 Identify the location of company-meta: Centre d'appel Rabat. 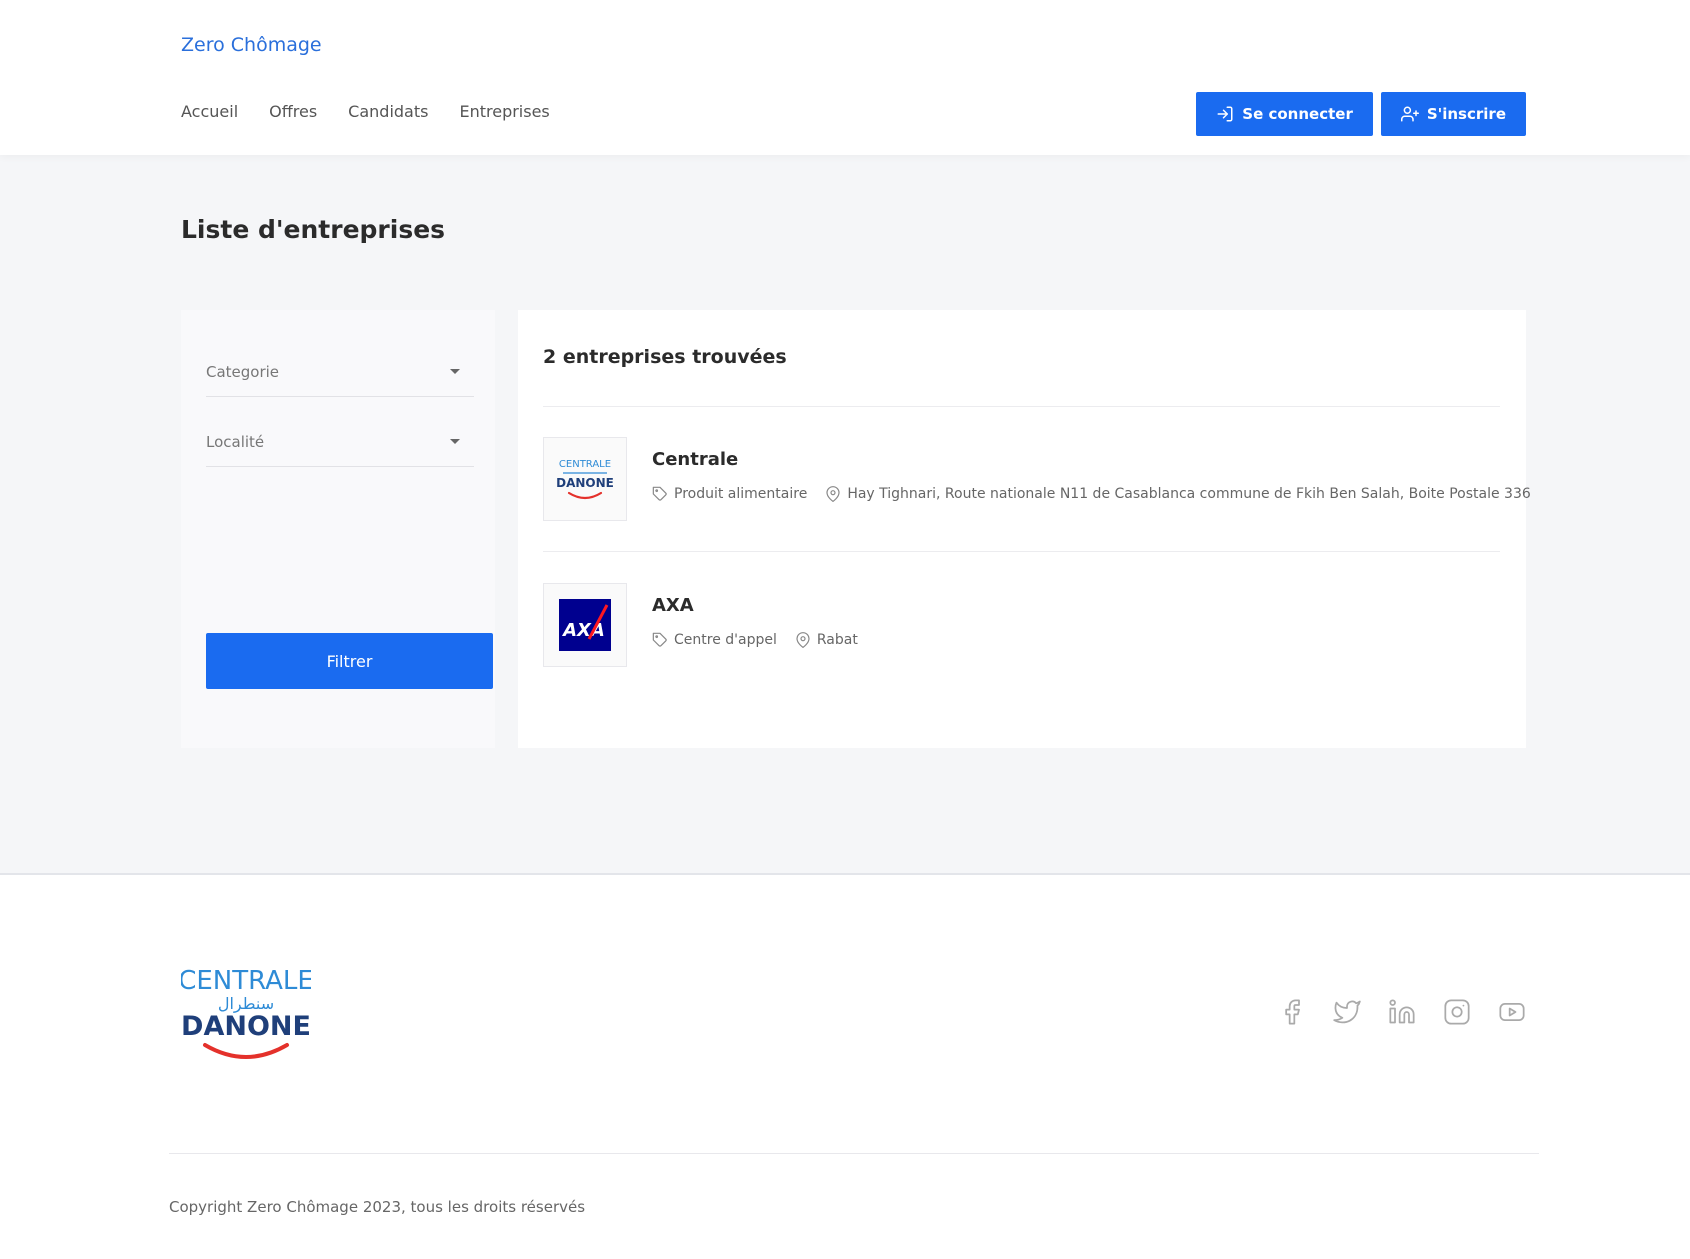
(764, 640).